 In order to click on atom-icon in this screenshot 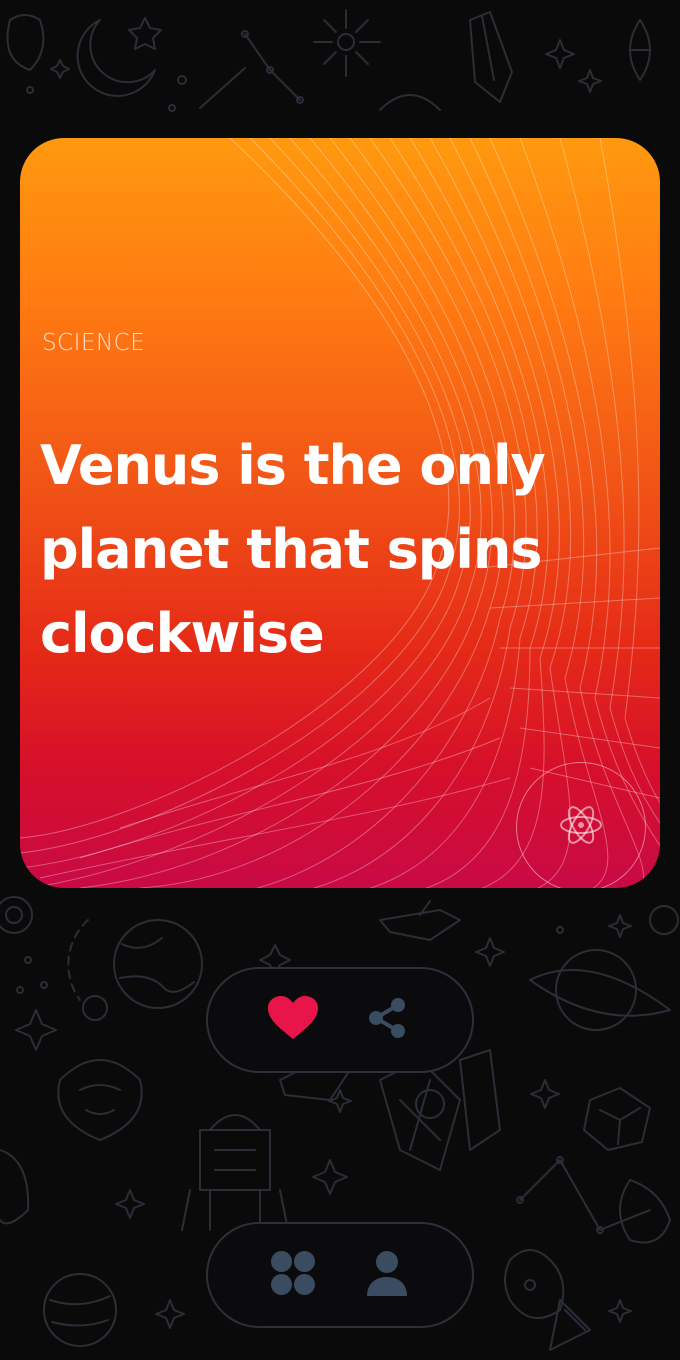, I will do `click(581, 827)`.